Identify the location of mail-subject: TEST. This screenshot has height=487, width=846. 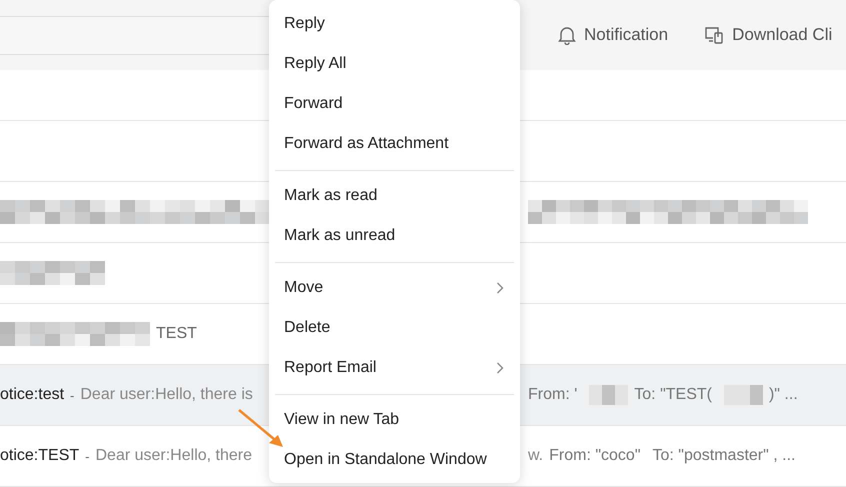
(176, 334).